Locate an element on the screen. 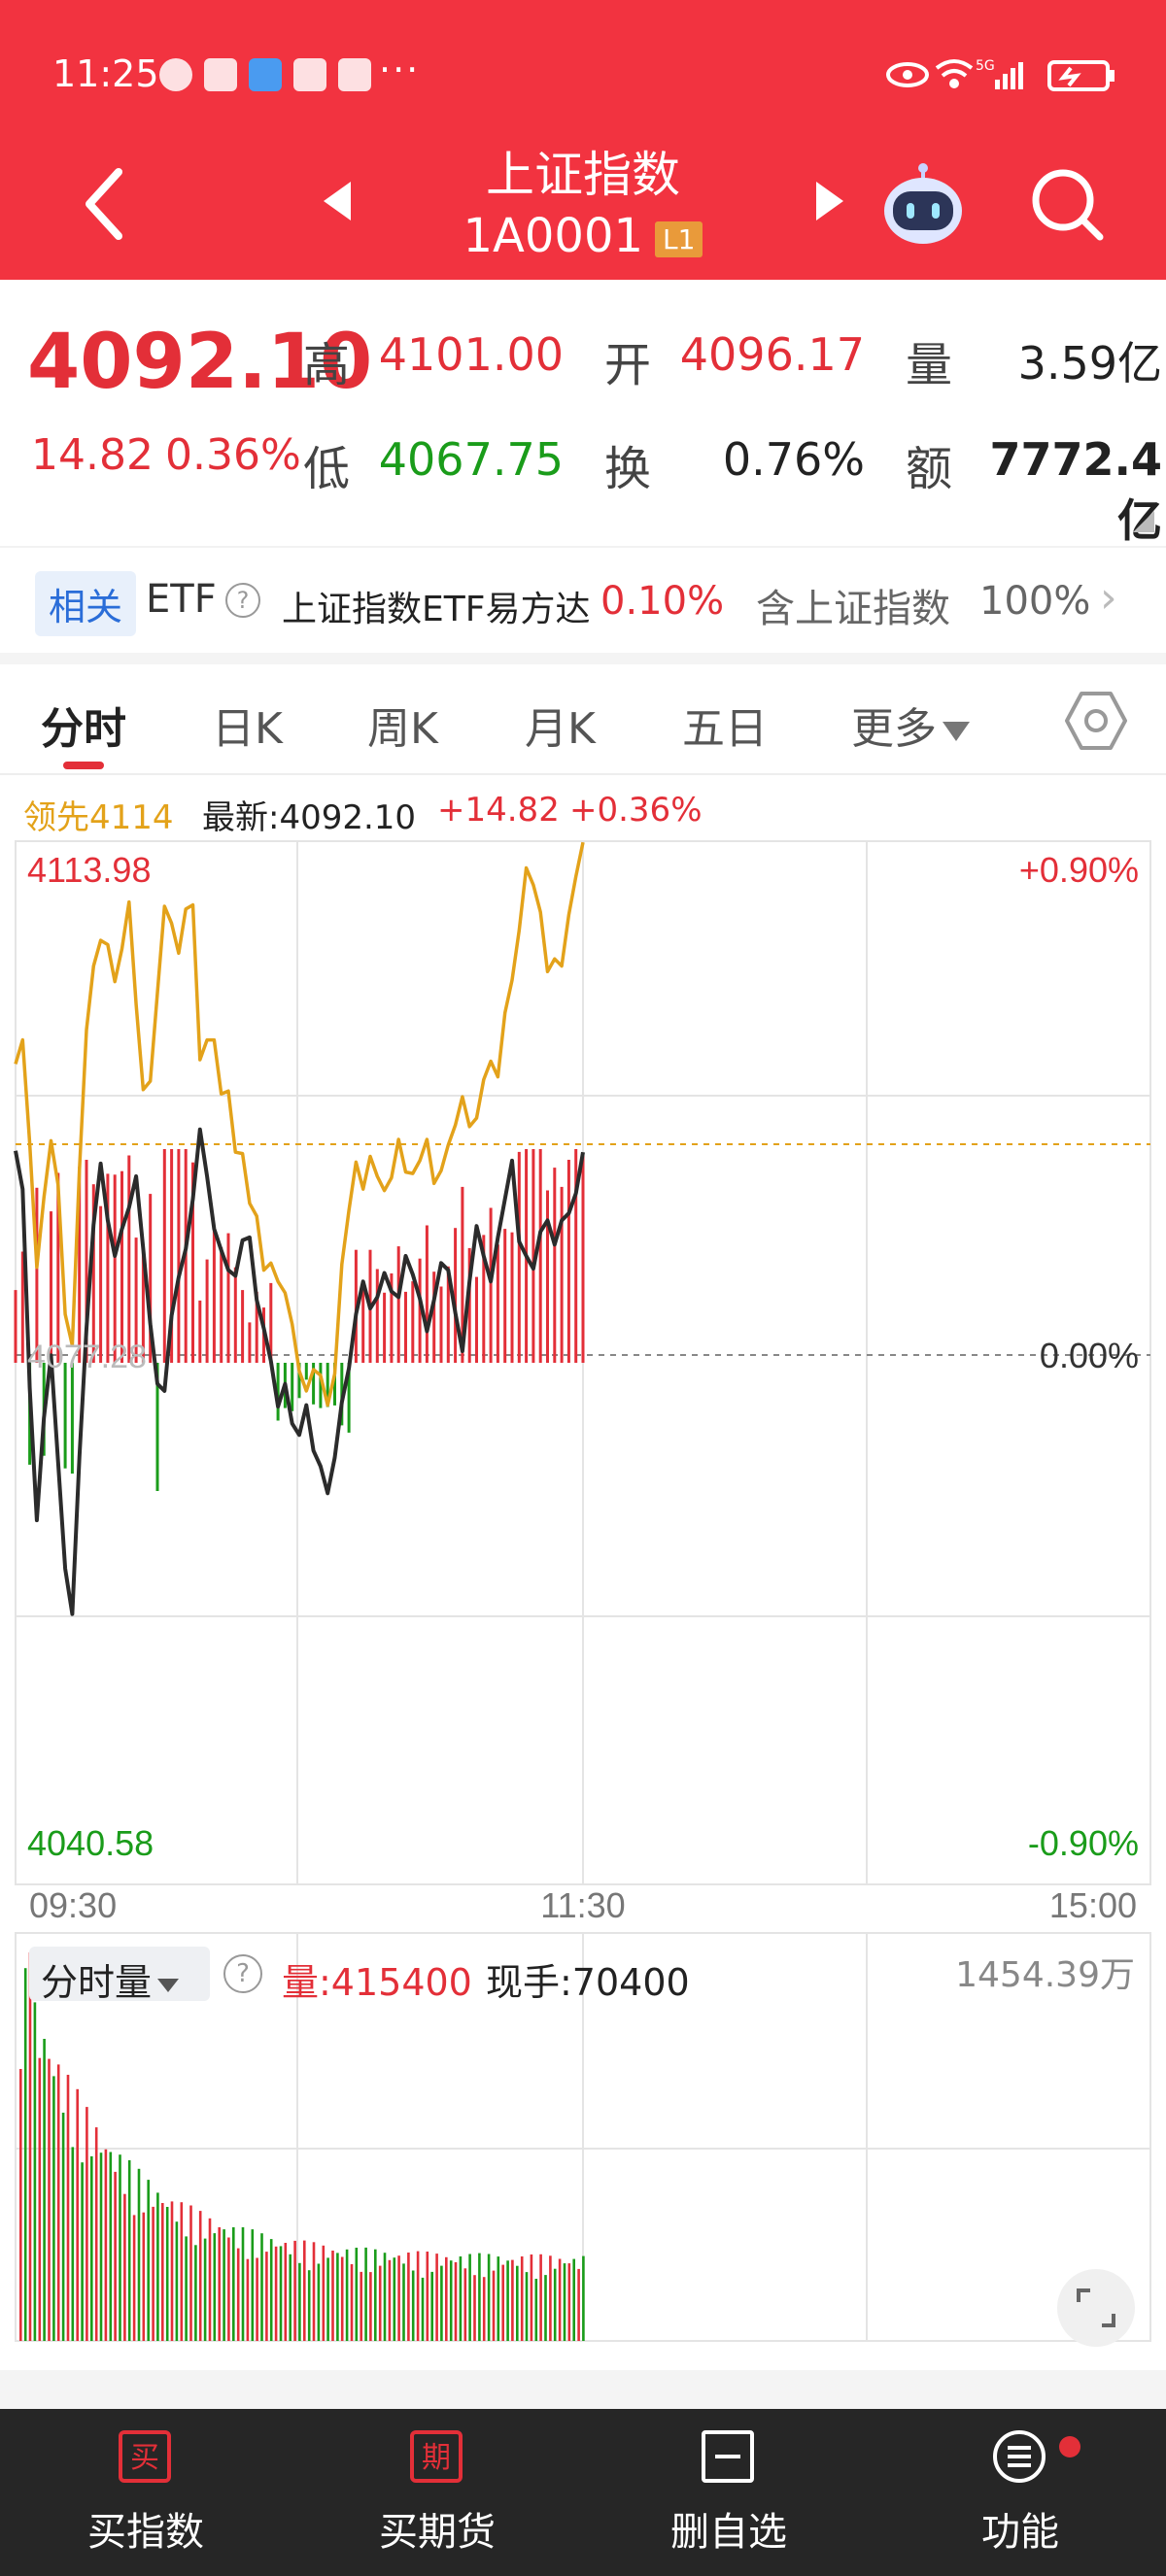  buy-icon-glyph: 买 is located at coordinates (144, 2458).